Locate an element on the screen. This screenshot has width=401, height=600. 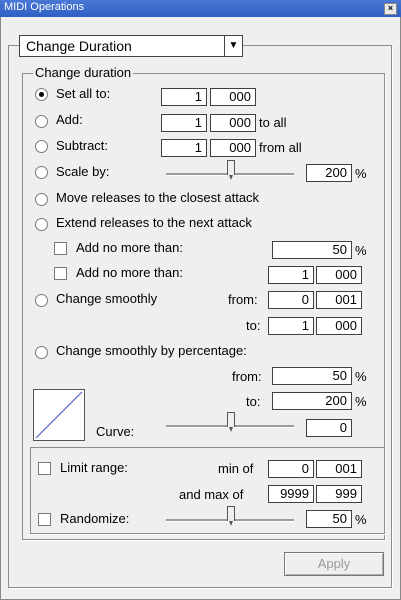
subtract-value-a: 1 is located at coordinates (184, 148).